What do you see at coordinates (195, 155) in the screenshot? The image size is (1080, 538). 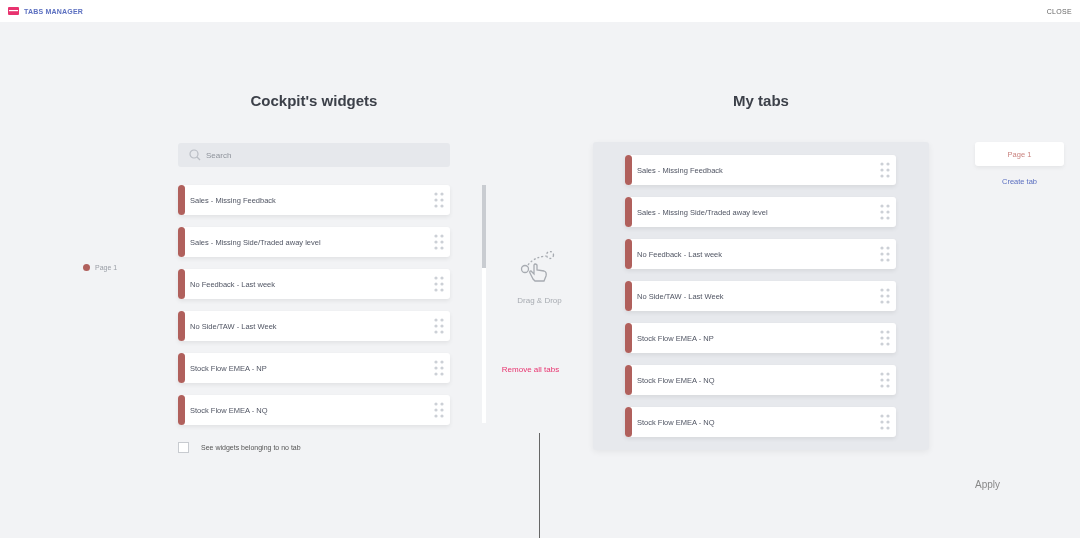 I see `search-icon` at bounding box center [195, 155].